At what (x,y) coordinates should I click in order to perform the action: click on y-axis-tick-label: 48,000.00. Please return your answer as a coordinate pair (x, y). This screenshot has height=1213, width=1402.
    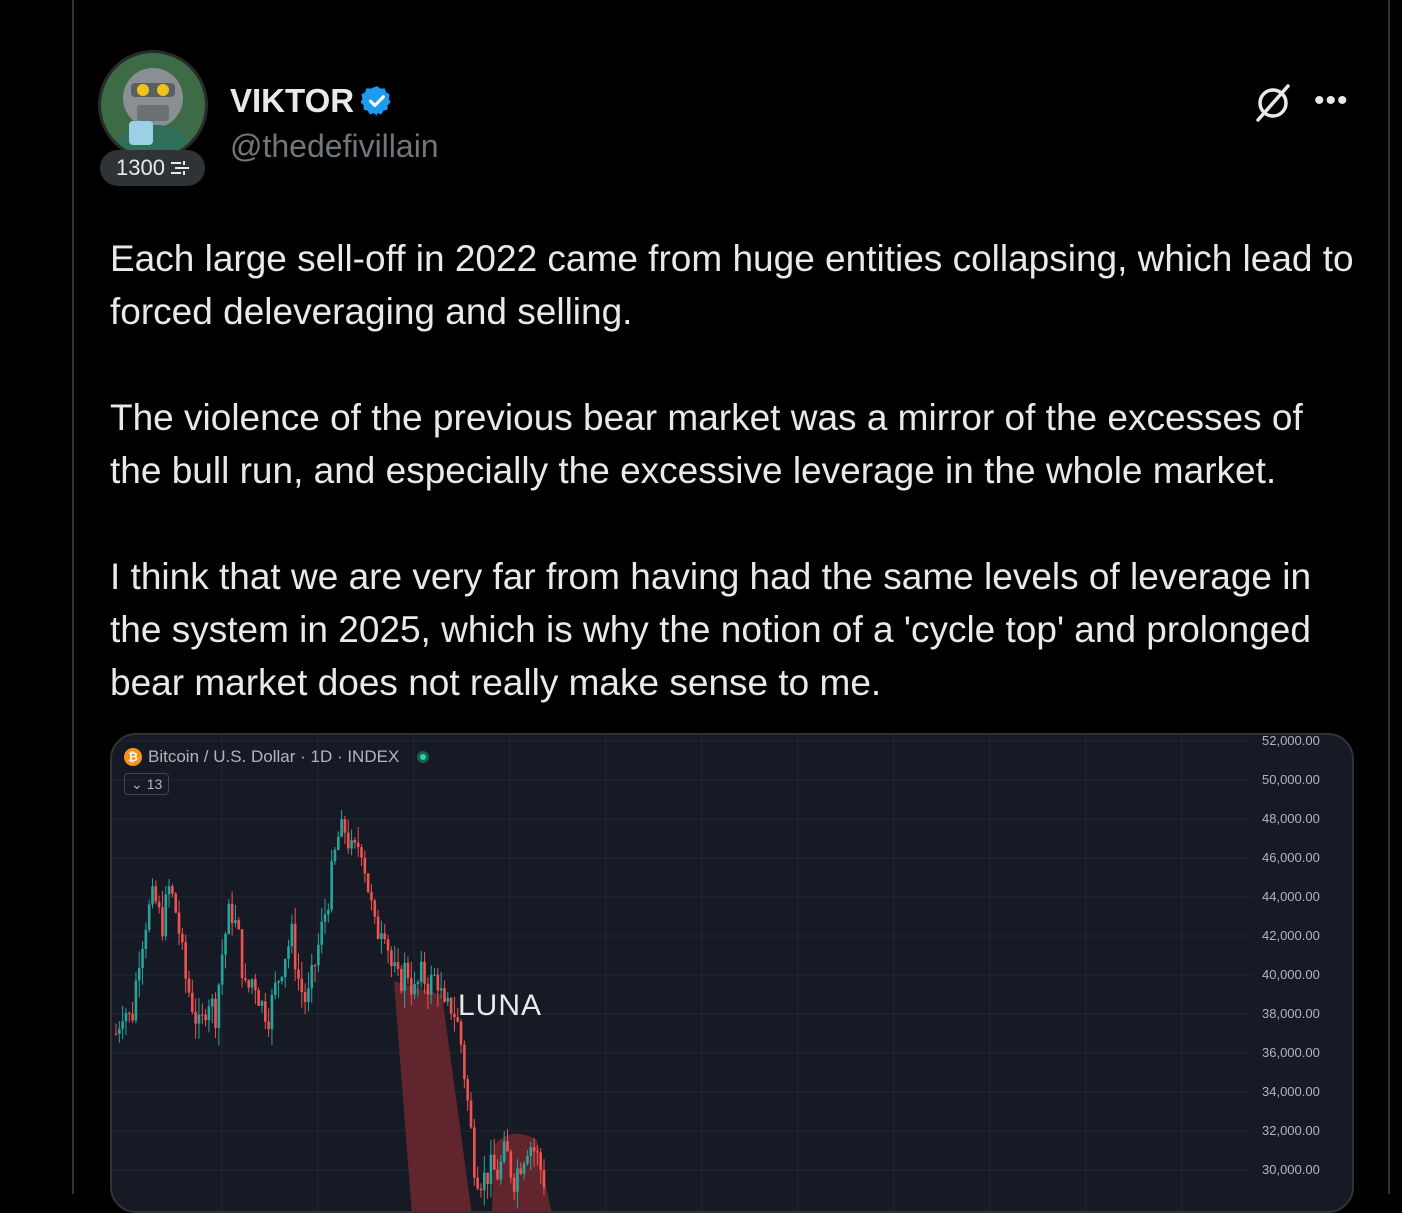
    Looking at the image, I should click on (1291, 818).